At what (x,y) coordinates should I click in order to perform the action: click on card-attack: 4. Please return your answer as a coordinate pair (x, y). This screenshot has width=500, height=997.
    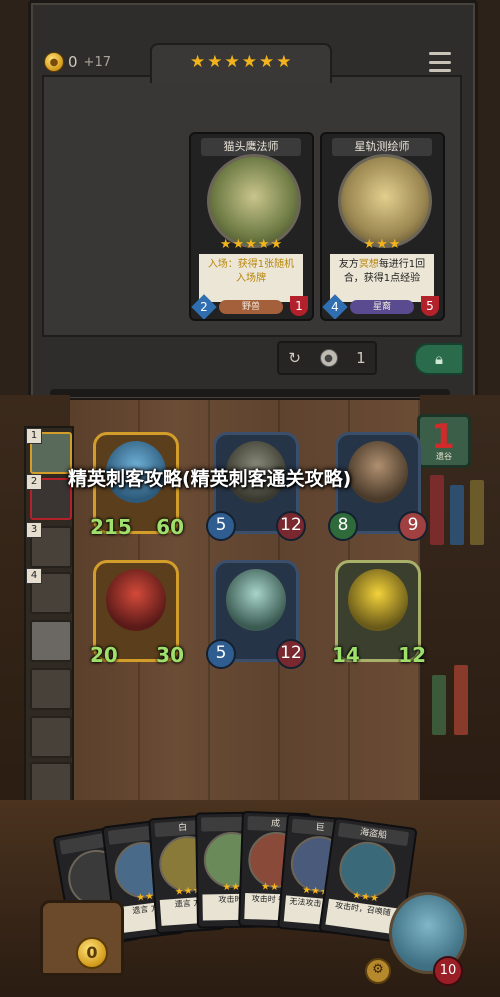
    Looking at the image, I should click on (335, 306).